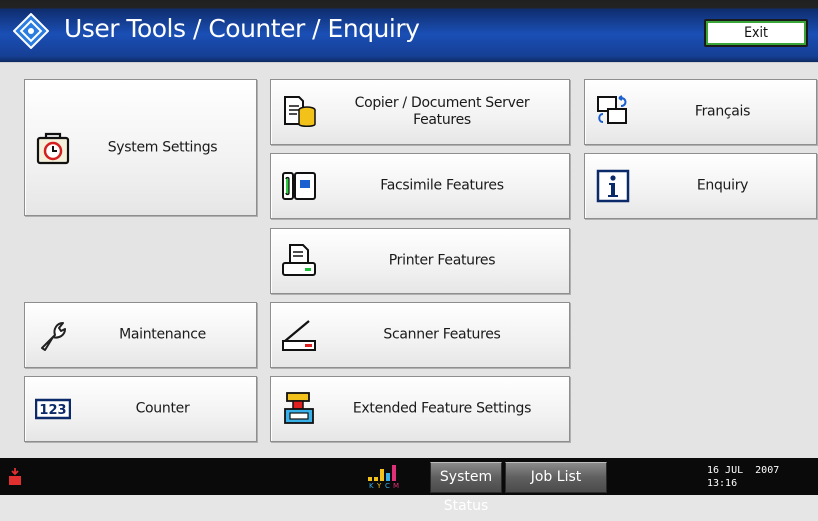 Image resolution: width=818 pixels, height=521 pixels. What do you see at coordinates (162, 334) in the screenshot?
I see `maintenance-label: Maintenance` at bounding box center [162, 334].